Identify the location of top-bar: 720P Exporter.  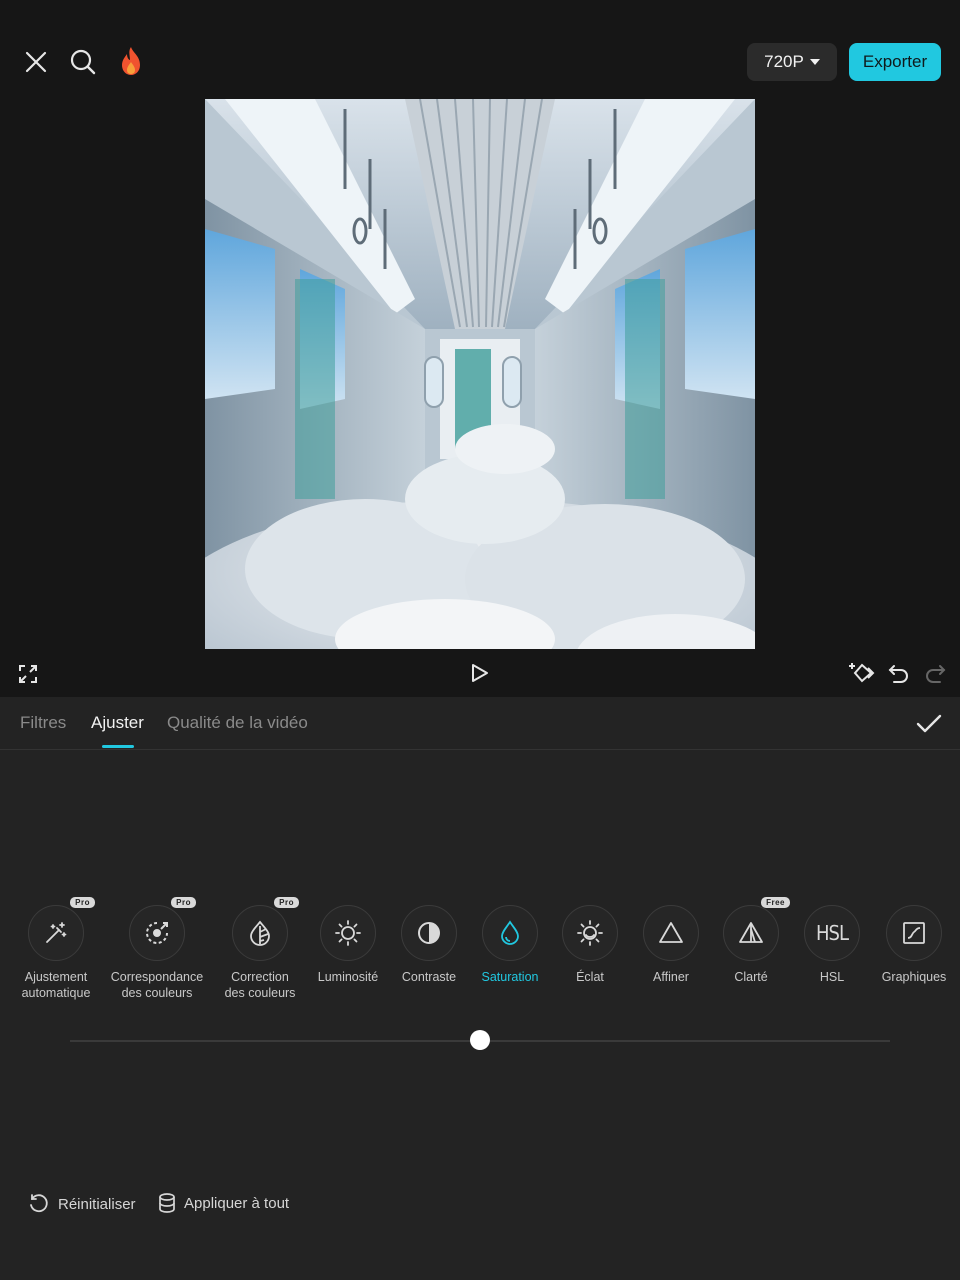
(480, 50).